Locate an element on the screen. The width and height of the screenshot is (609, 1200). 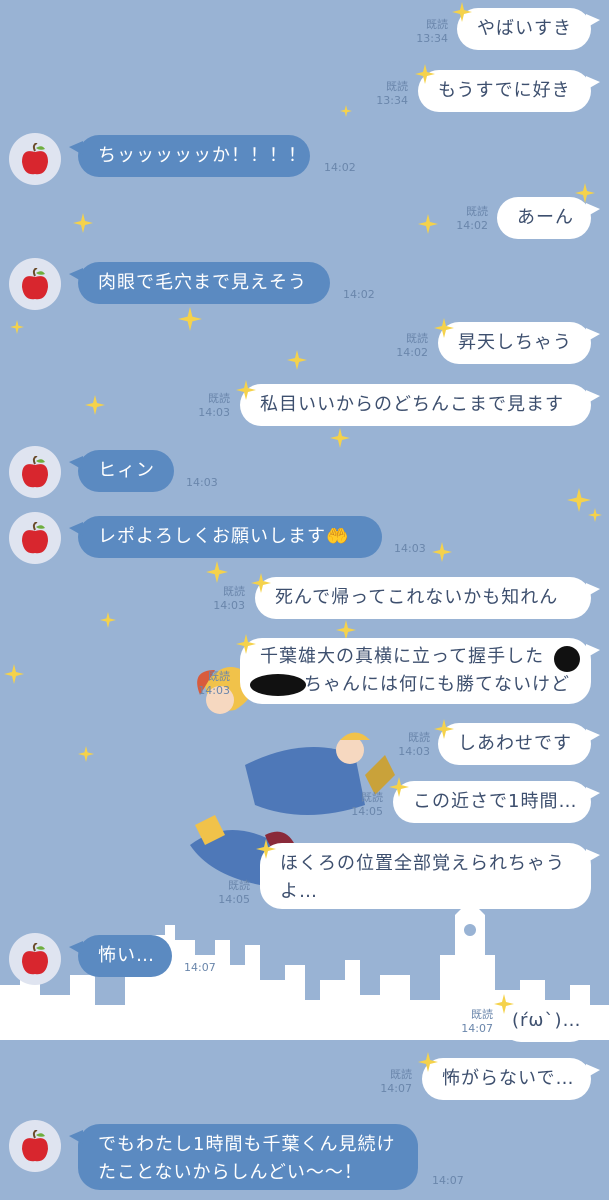
message-text: ちッッッッッか！！！！ is located at coordinates (202, 155).